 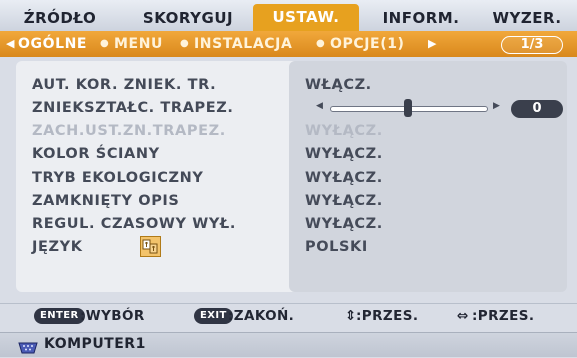 I want to click on setting-value: WŁĄCZ., so click(x=338, y=85).